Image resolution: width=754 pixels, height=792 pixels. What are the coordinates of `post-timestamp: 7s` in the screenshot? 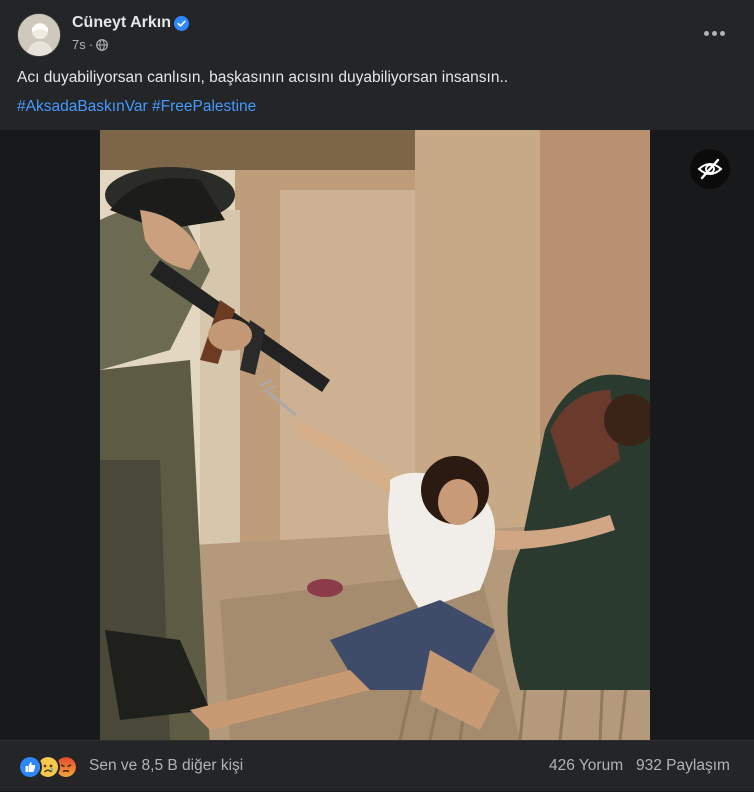 It's located at (79, 44).